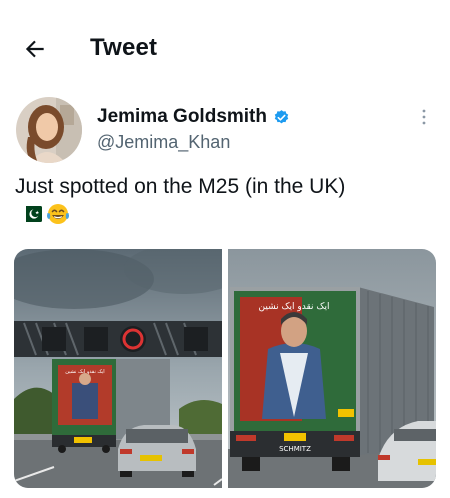 The width and height of the screenshot is (450, 498). Describe the element at coordinates (180, 186) in the screenshot. I see `tweet-text: Just spotted on the M25 (in the UK)` at that location.